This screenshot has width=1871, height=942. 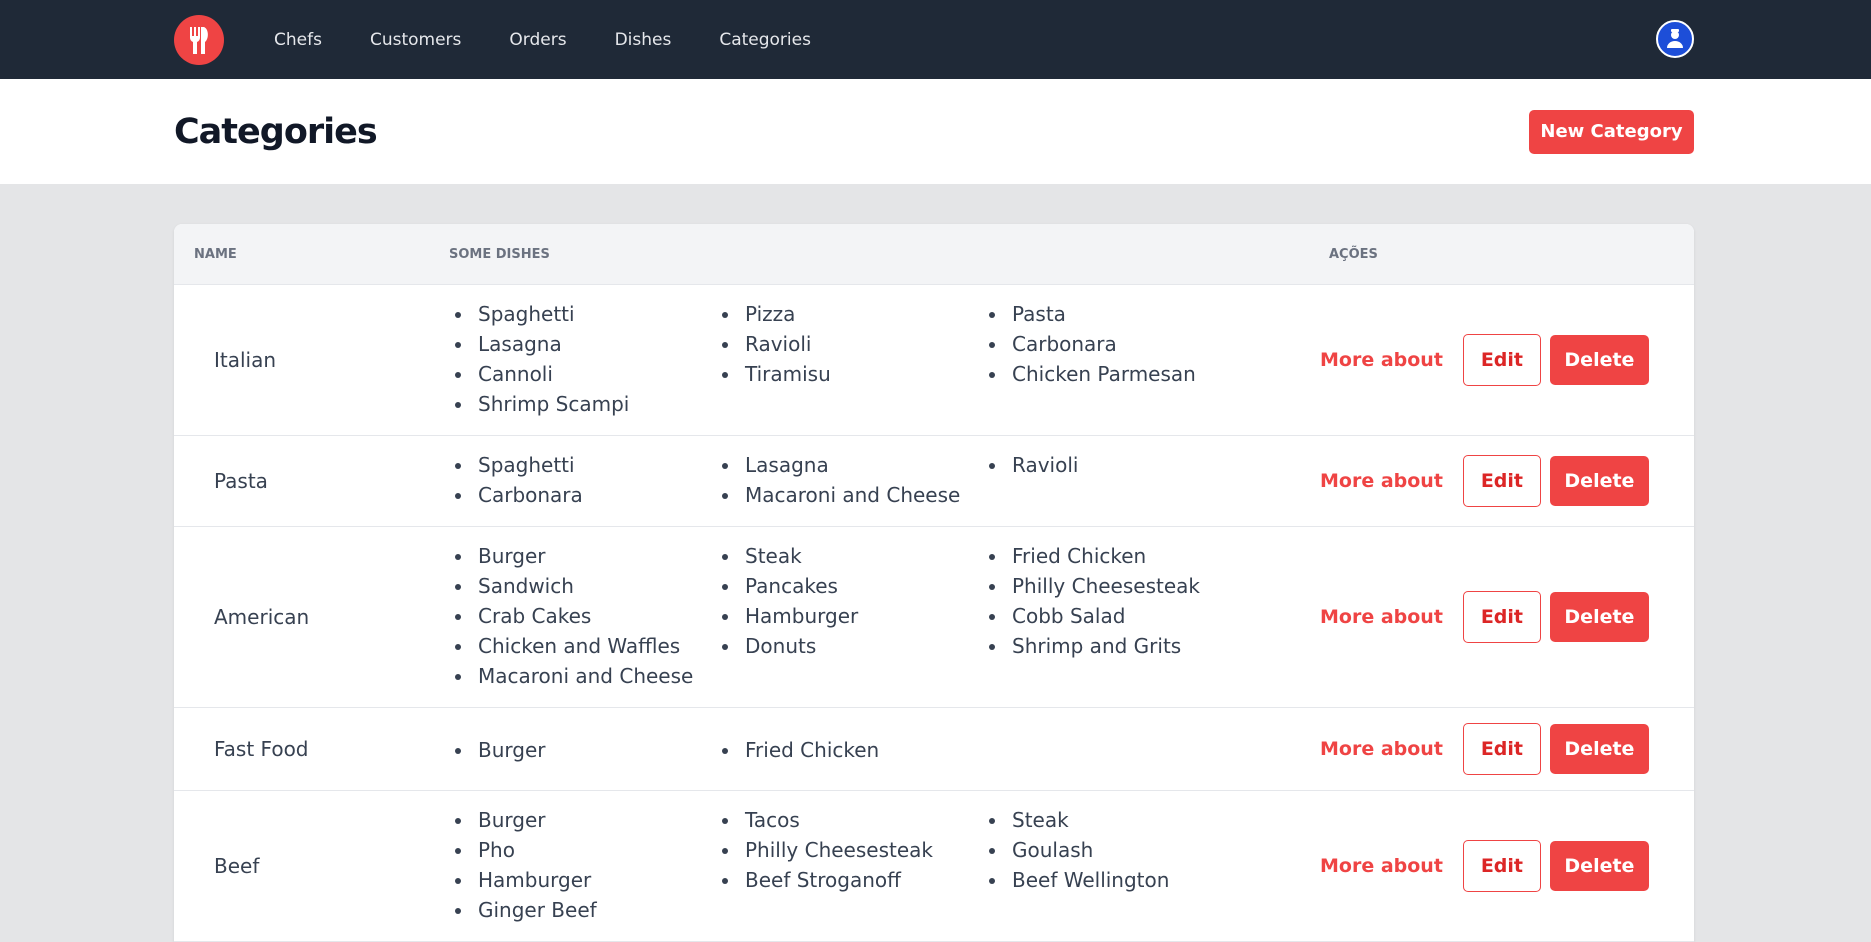 I want to click on page-header: Categories New Category, so click(x=935, y=131).